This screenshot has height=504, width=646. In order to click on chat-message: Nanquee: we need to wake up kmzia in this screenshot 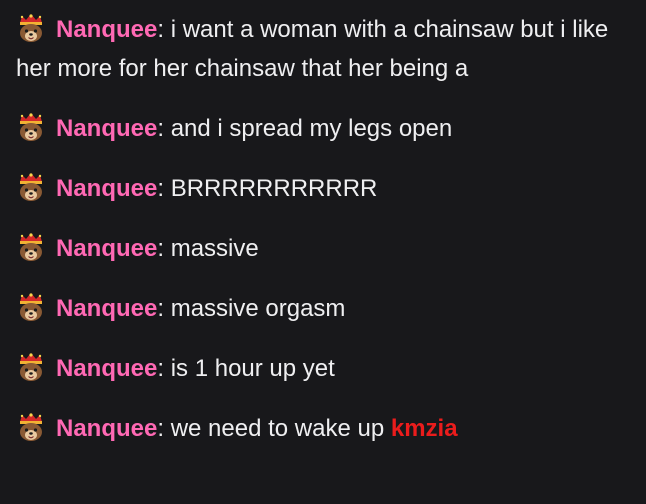, I will do `click(323, 429)`.